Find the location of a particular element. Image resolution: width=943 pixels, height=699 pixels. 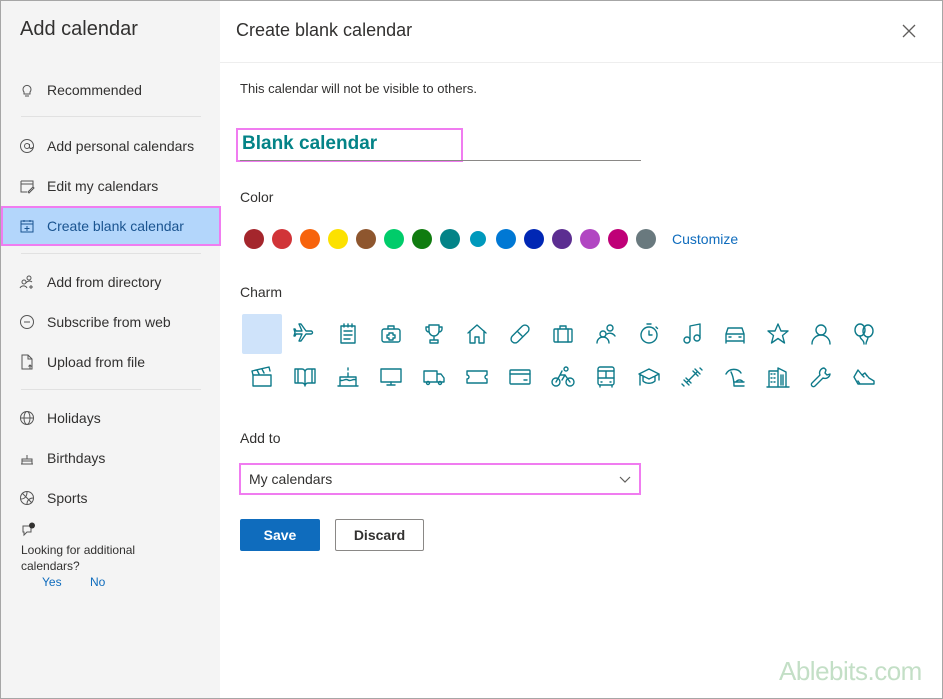

sidebar-item-add-from-directory: Add from directory is located at coordinates (110, 282).